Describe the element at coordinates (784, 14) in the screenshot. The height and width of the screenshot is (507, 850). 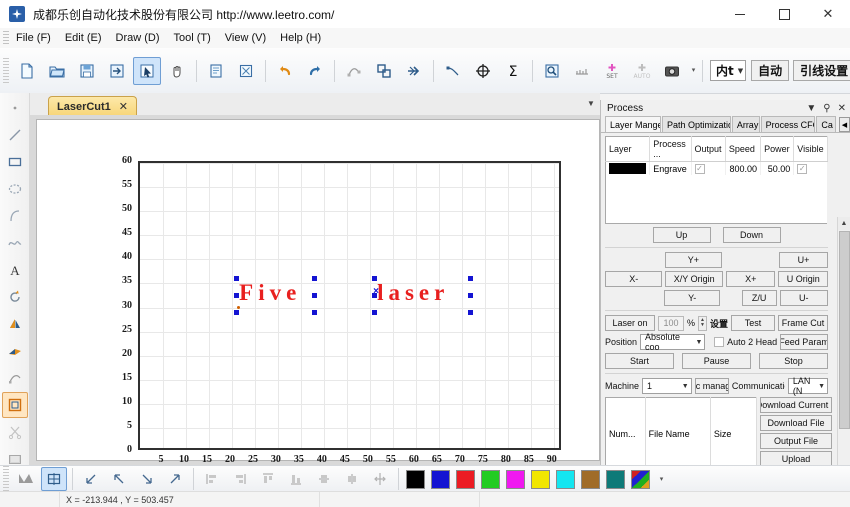
I see `maximize-button` at that location.